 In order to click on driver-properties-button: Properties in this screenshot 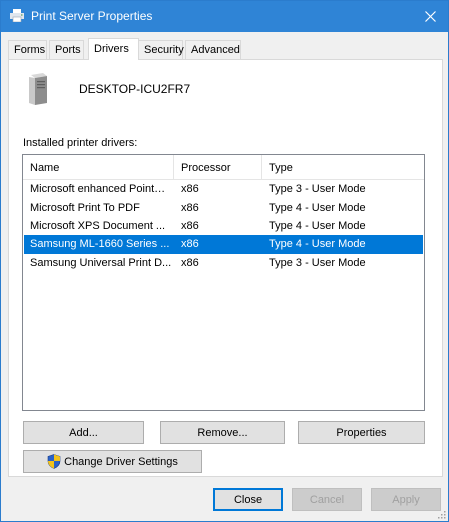, I will do `click(361, 432)`.